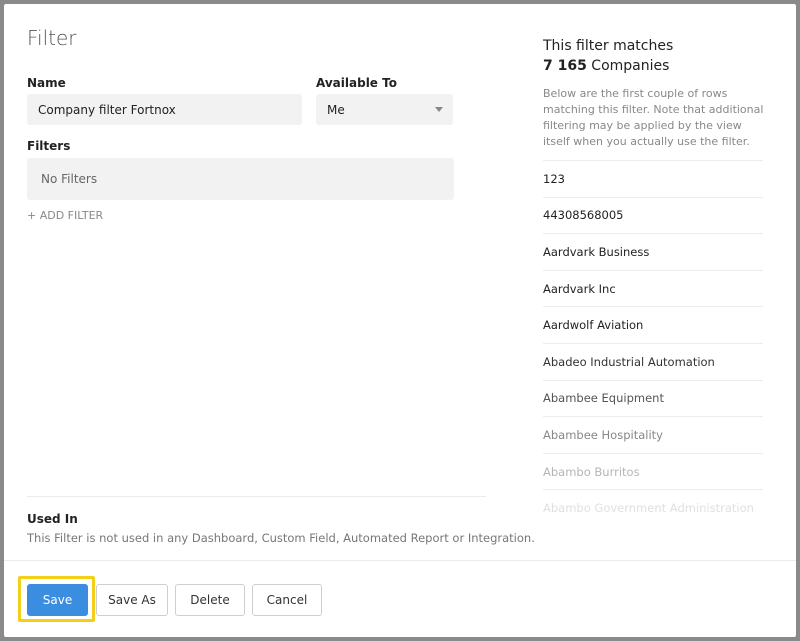 The width and height of the screenshot is (800, 641). I want to click on name-input: Company filter Fortnox, so click(164, 109).